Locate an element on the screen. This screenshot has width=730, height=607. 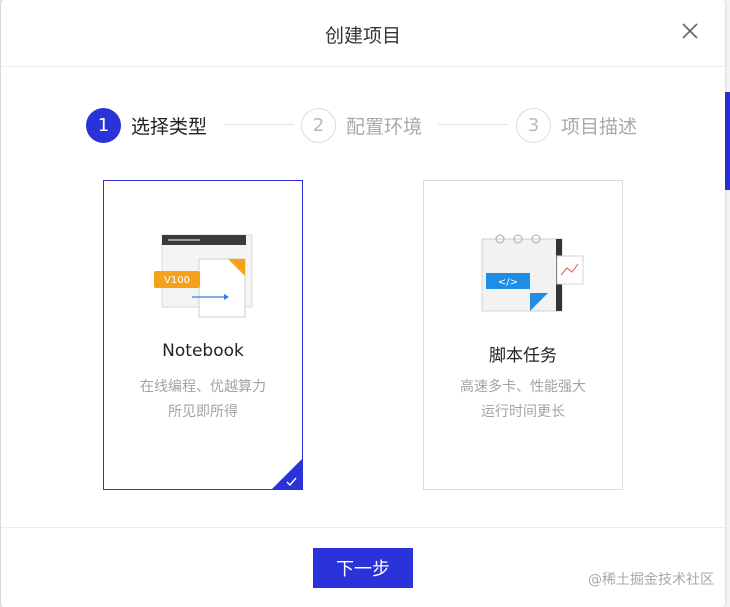
step-1-label: 选择类型 is located at coordinates (169, 126).